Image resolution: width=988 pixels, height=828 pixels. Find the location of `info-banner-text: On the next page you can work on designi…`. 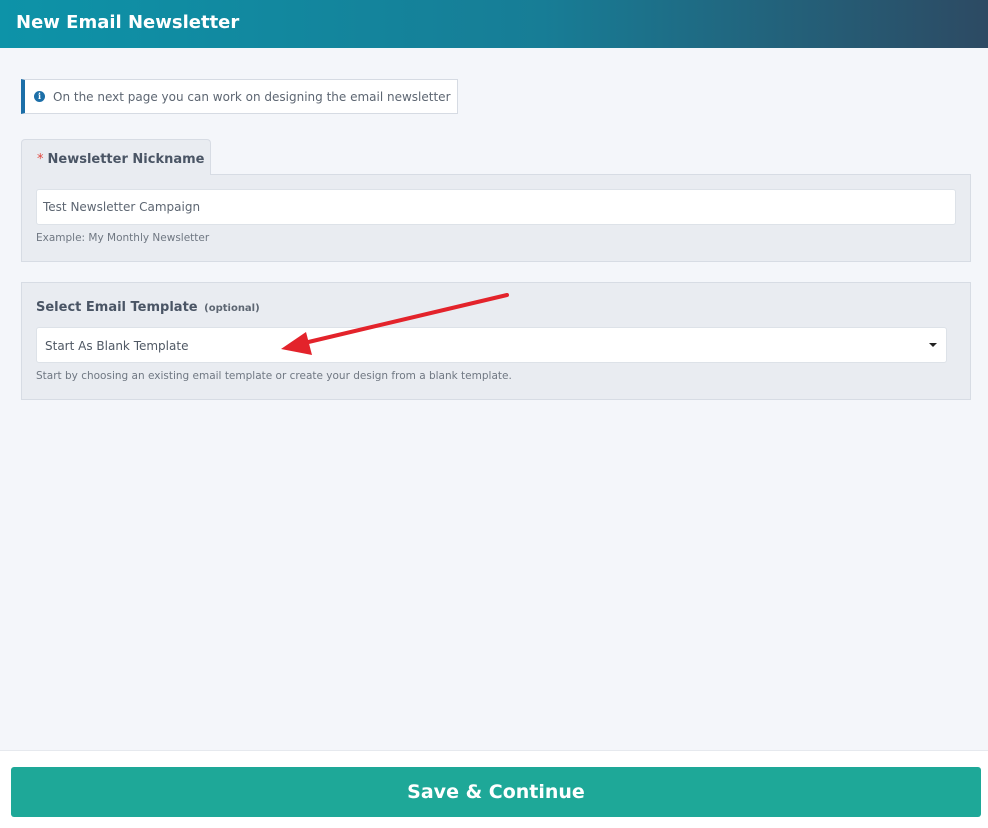

info-banner-text: On the next page you can work on designi… is located at coordinates (252, 96).